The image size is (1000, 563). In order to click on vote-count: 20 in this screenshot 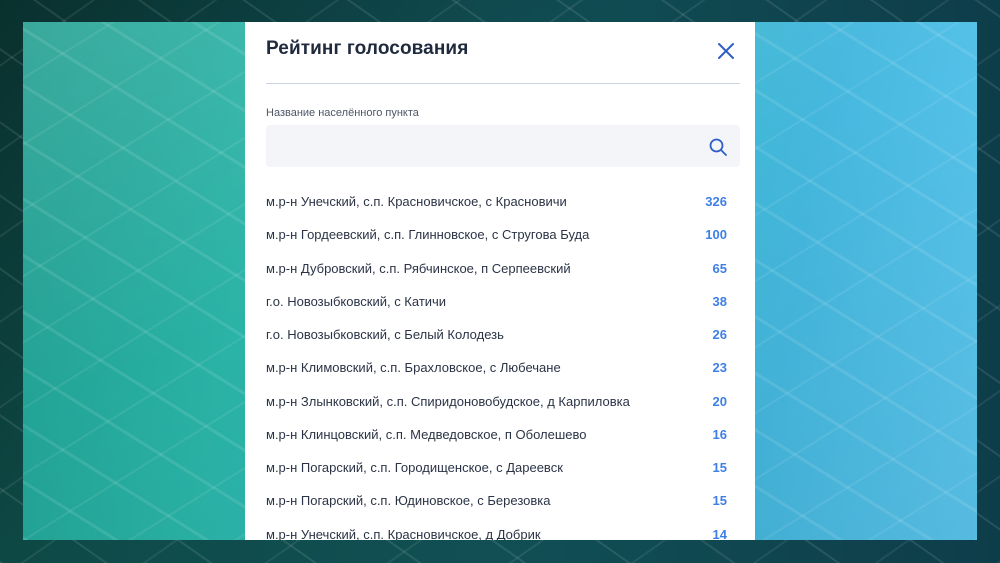, I will do `click(719, 401)`.